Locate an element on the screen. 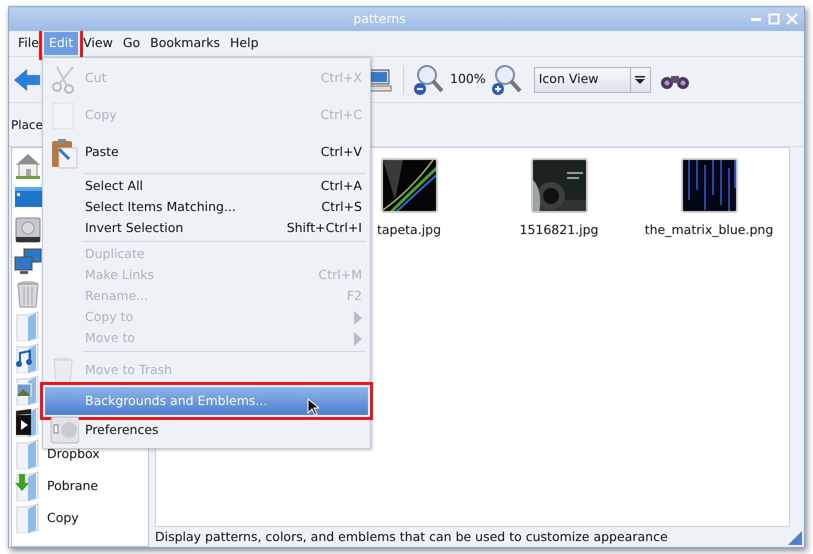  status-text: Display patterns, colors, and emblems that can be used to customize appearance is located at coordinates (411, 537).